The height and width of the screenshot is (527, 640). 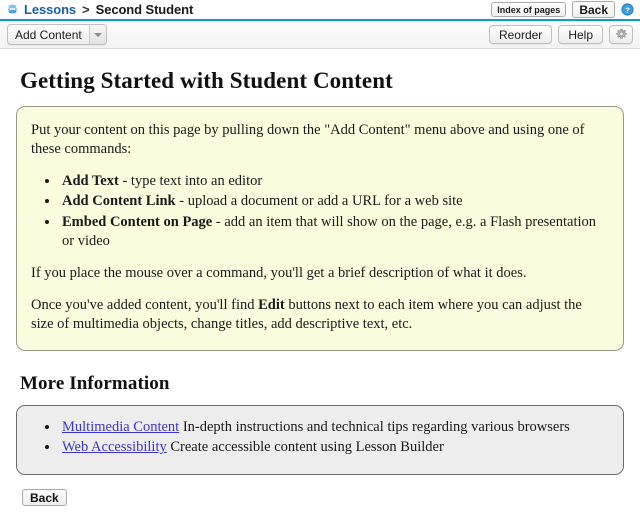 I want to click on breadcrumb-current-page: Second Student, so click(x=144, y=9).